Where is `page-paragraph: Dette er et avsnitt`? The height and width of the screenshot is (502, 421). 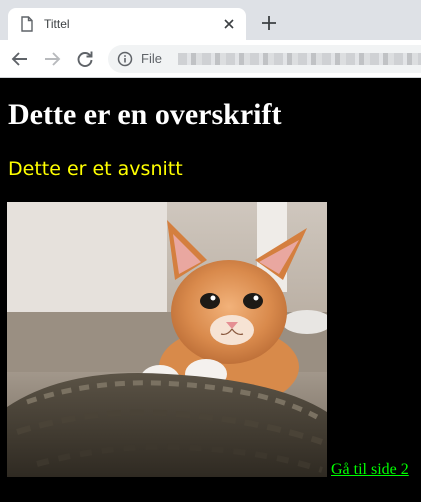 page-paragraph: Dette er et avsnitt is located at coordinates (95, 169).